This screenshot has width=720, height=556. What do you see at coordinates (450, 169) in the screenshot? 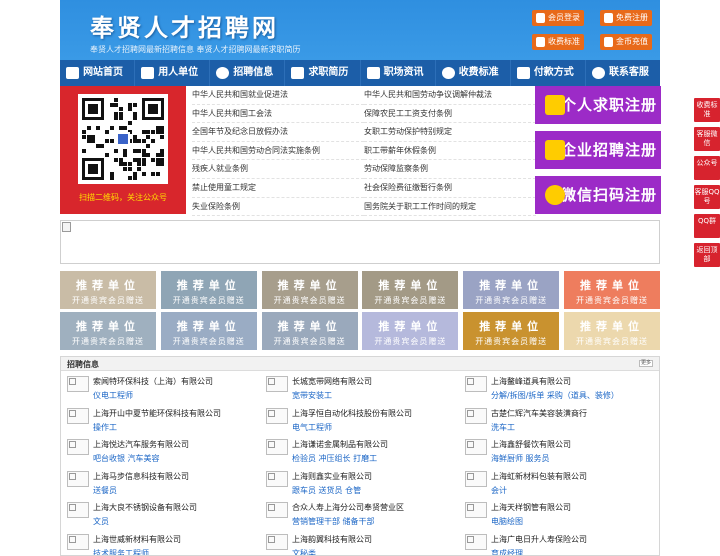
I see `law-link: 劳动保障监察条例` at bounding box center [450, 169].